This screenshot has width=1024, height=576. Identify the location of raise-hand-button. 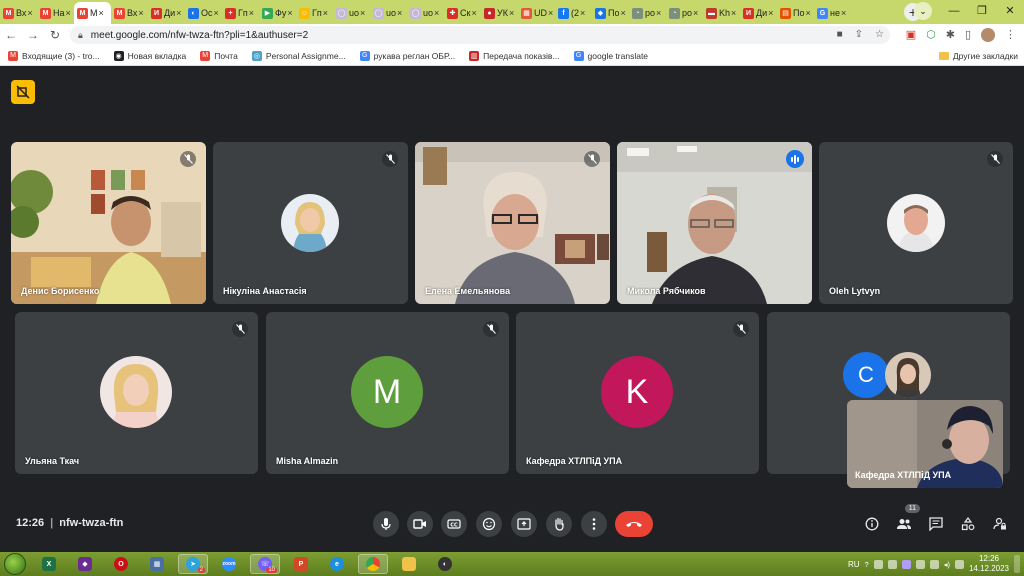
(559, 524).